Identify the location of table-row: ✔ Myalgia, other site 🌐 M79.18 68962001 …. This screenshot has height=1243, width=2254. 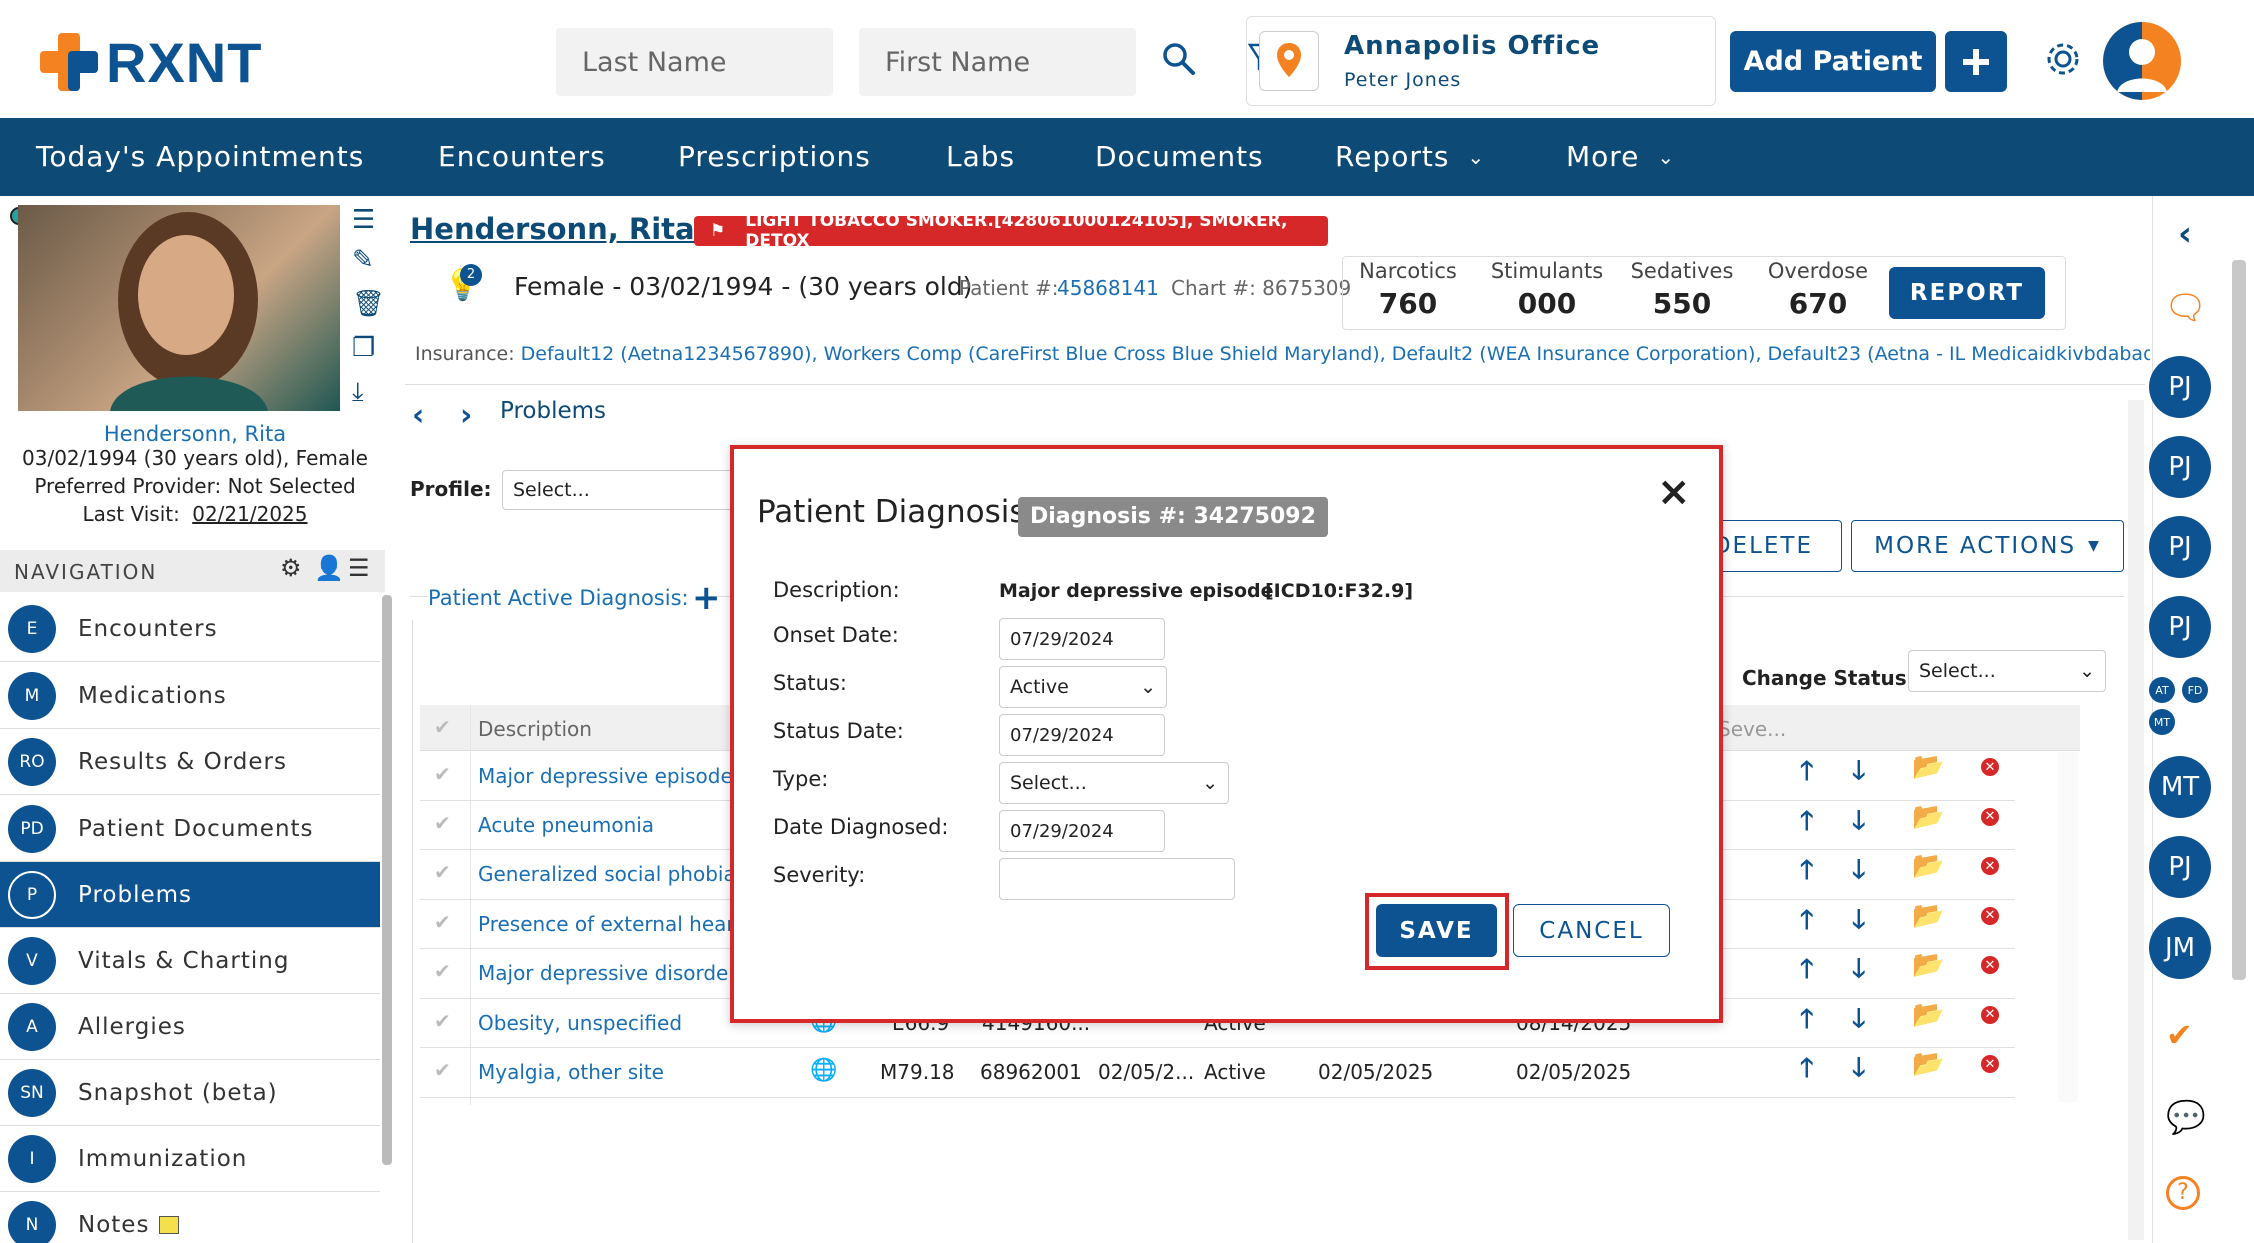
(1217, 1073).